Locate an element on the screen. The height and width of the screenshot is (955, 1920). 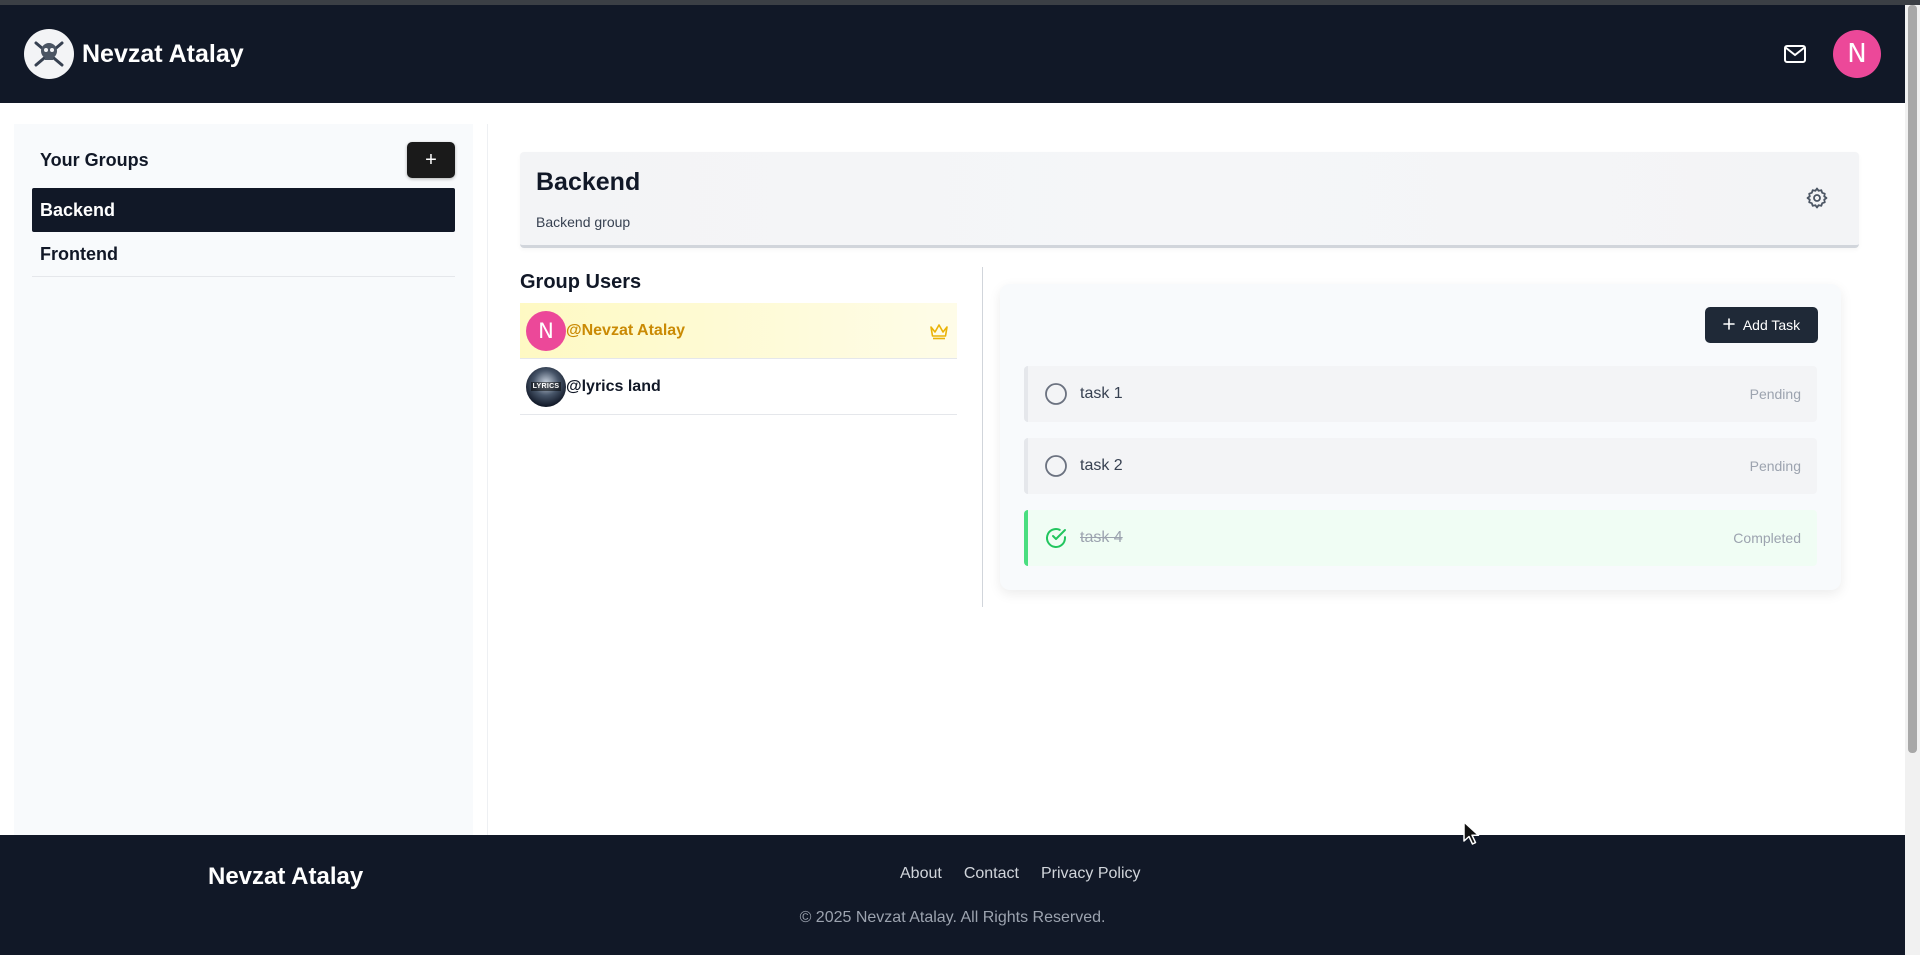
footer-brand: Nevzat Atalay is located at coordinates (286, 876).